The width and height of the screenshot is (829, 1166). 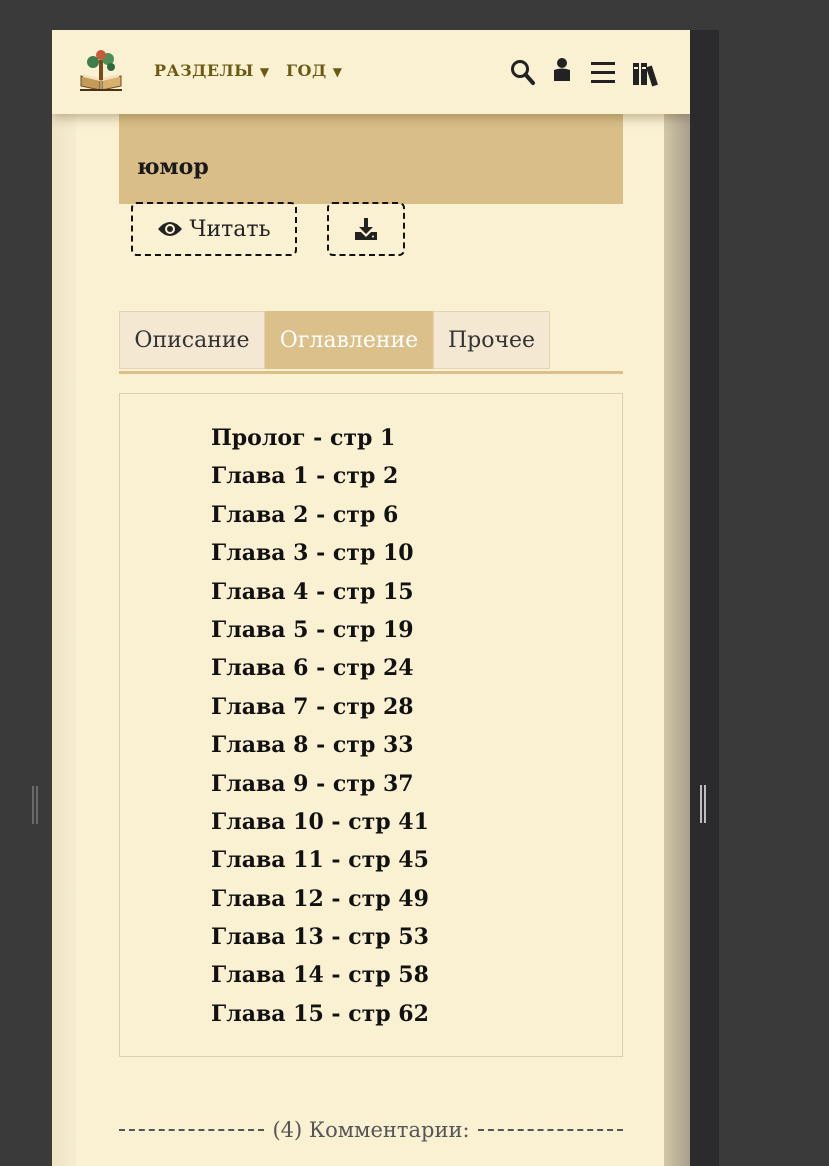 I want to click on read-button-label: Читать, so click(x=230, y=229).